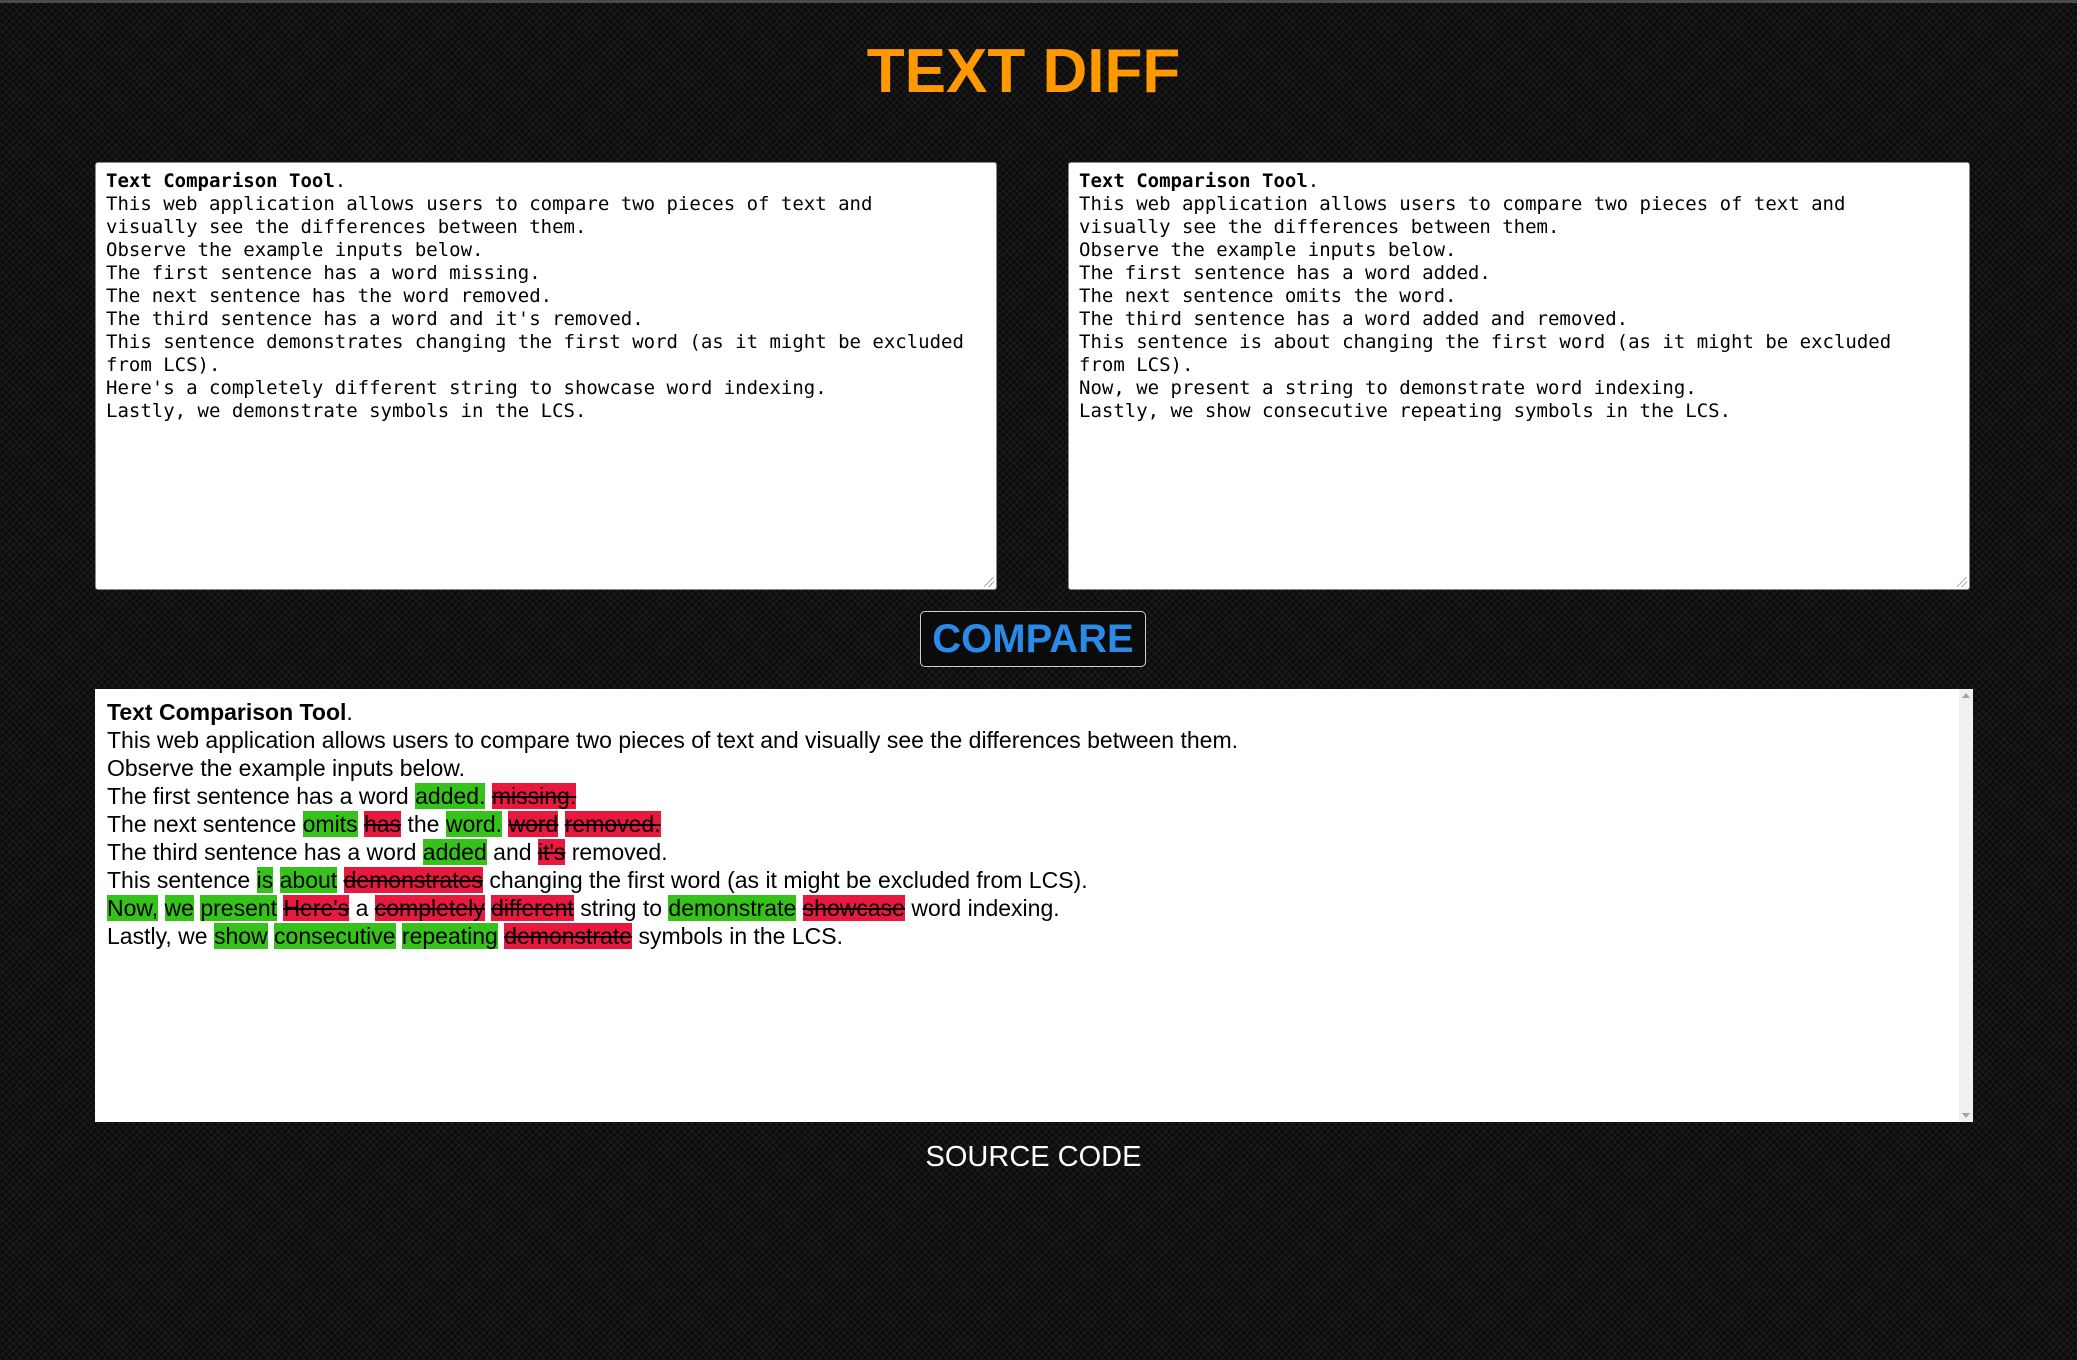 The height and width of the screenshot is (1360, 2077). What do you see at coordinates (349, 712) in the screenshot?
I see `result-heading-suffix: .` at bounding box center [349, 712].